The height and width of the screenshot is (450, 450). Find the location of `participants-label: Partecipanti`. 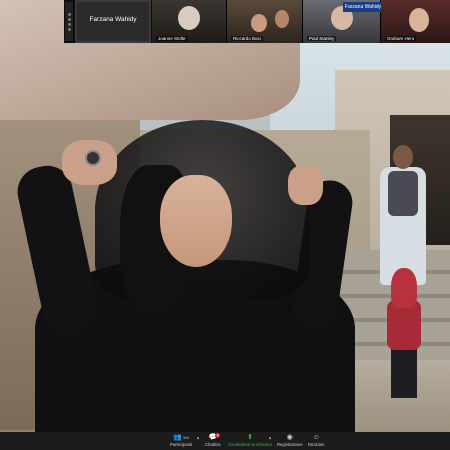

participants-label: Partecipanti is located at coordinates (181, 444).